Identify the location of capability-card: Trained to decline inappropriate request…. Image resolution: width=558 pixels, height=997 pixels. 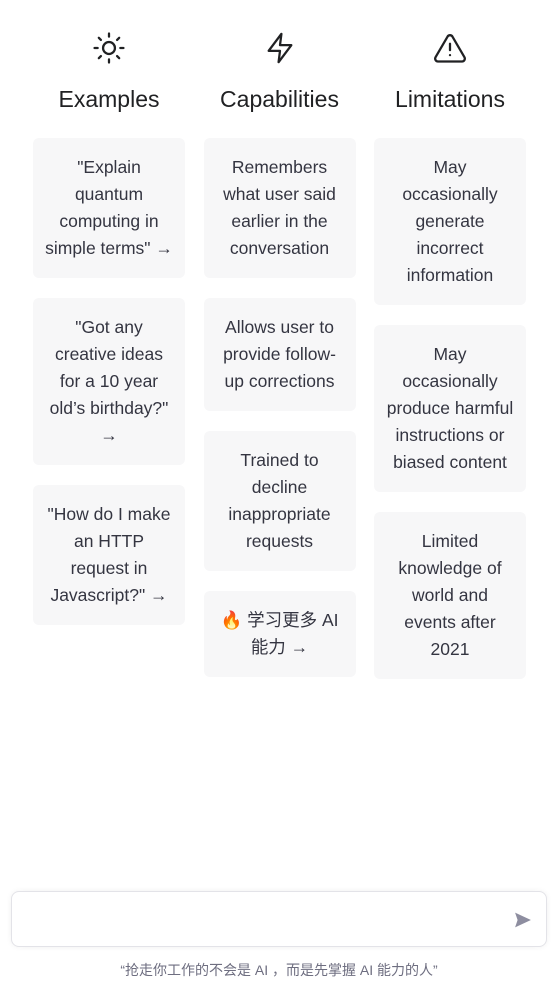
(279, 501).